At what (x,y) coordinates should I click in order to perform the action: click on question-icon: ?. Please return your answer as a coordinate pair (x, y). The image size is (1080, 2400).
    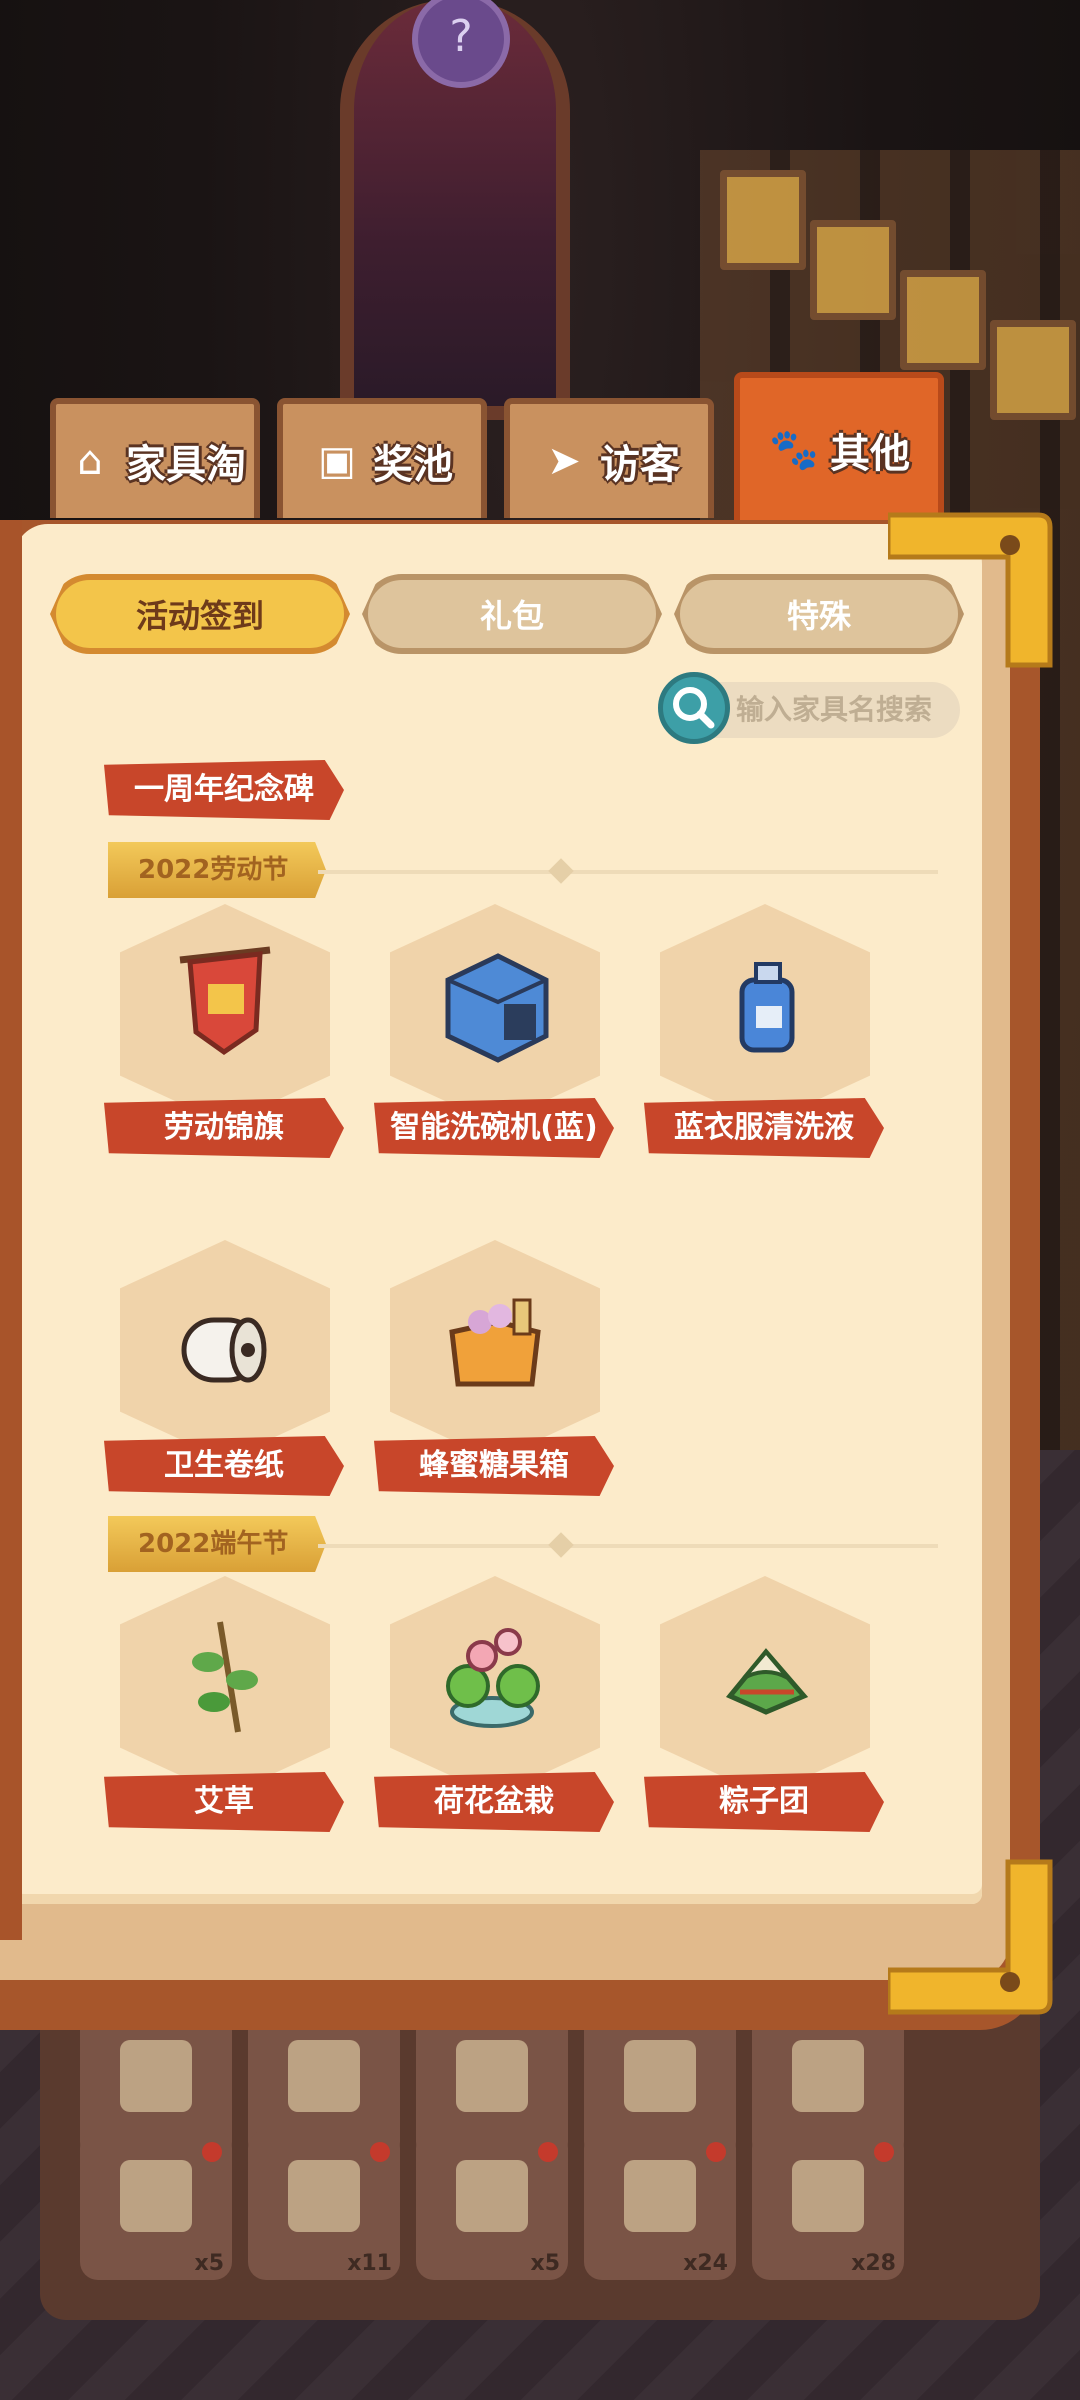
    Looking at the image, I should click on (461, 44).